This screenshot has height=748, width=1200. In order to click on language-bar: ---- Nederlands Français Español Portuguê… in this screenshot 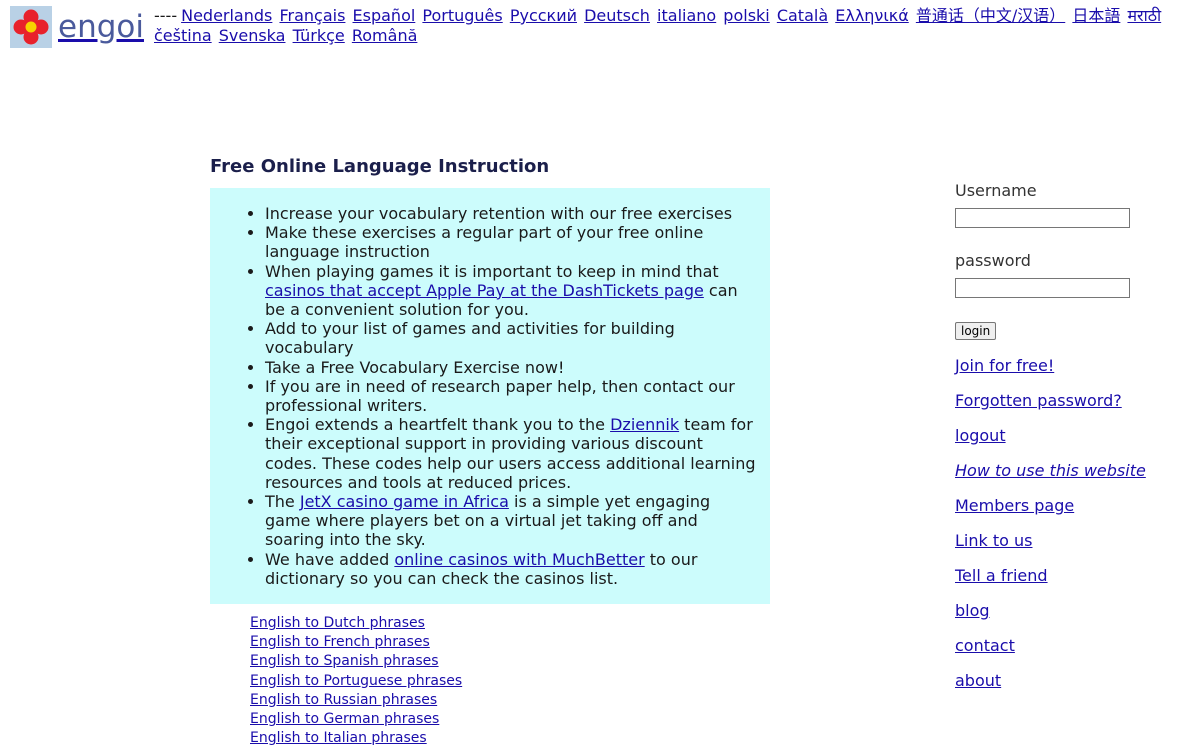, I will do `click(659, 26)`.